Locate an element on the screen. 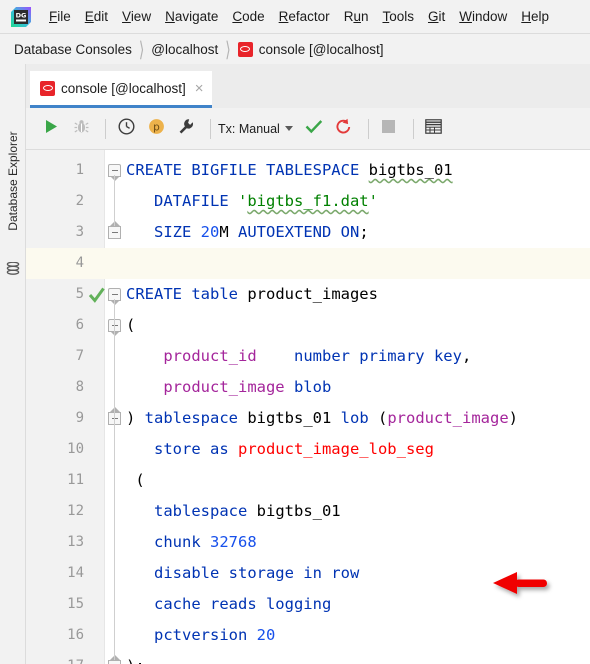  code-text: SIZE 20M AUTOEXTEND ON; is located at coordinates (247, 232).